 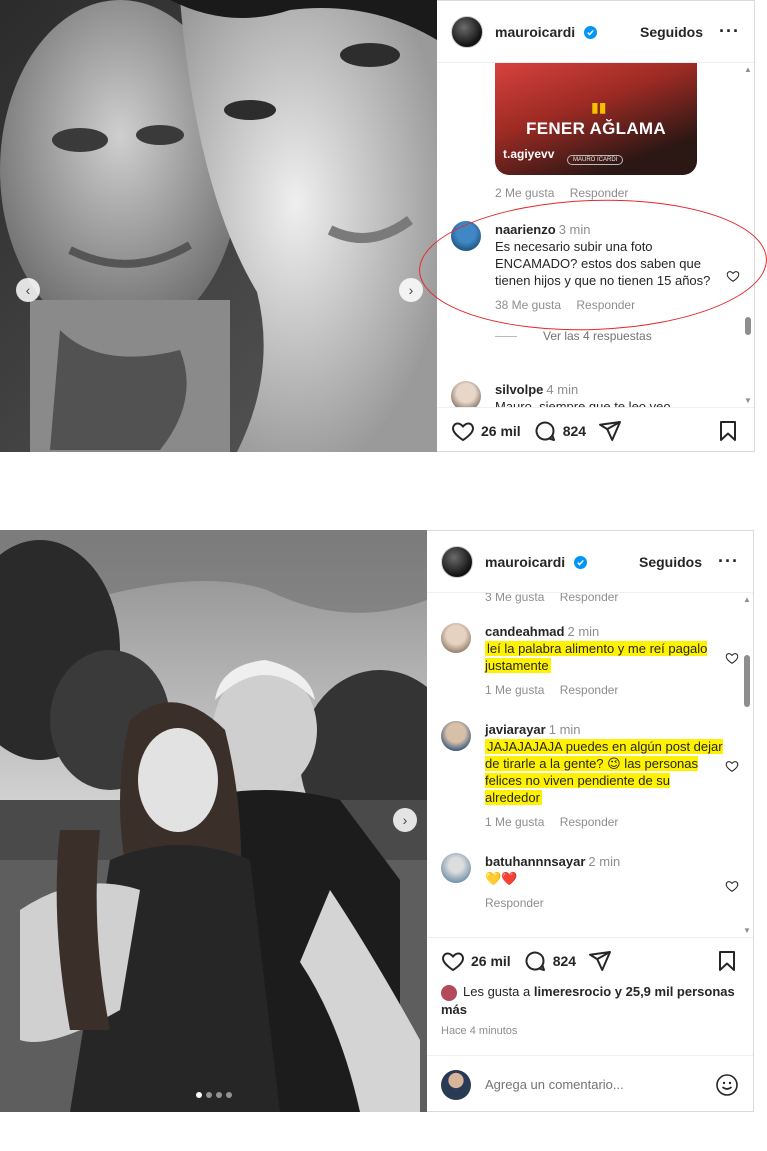 What do you see at coordinates (599, 107) in the screenshot?
I see `banner-marks: ▮▮` at bounding box center [599, 107].